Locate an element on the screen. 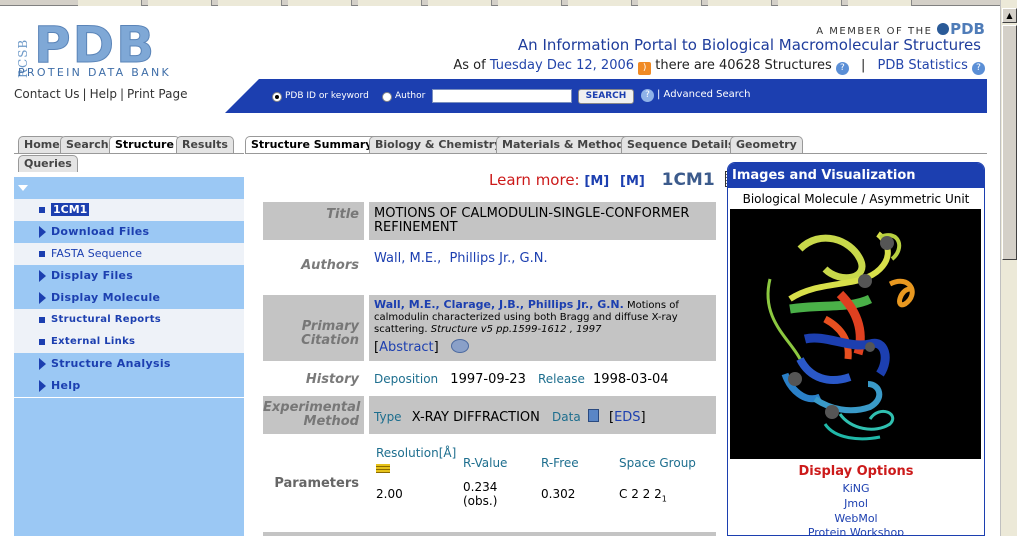  next-row-partial is located at coordinates (489, 534).